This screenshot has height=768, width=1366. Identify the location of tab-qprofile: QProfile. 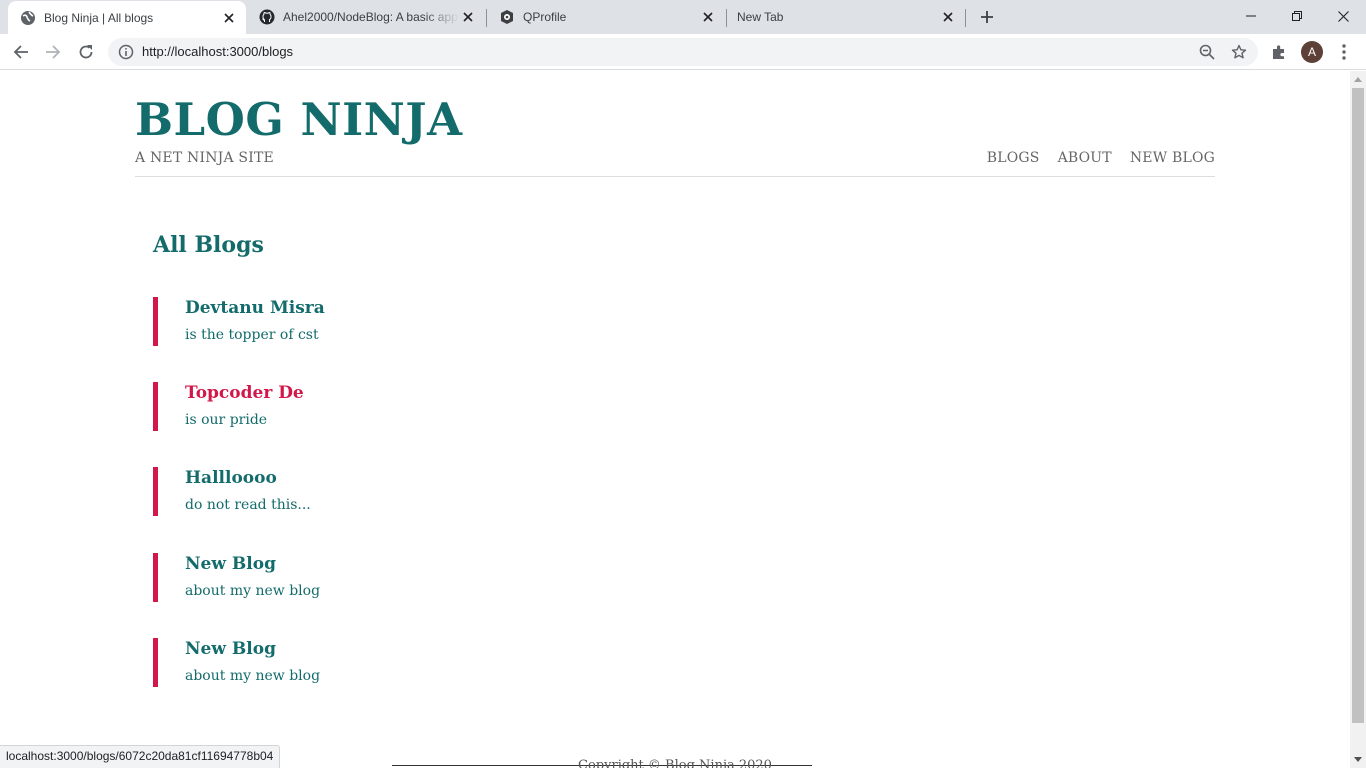
(606, 17).